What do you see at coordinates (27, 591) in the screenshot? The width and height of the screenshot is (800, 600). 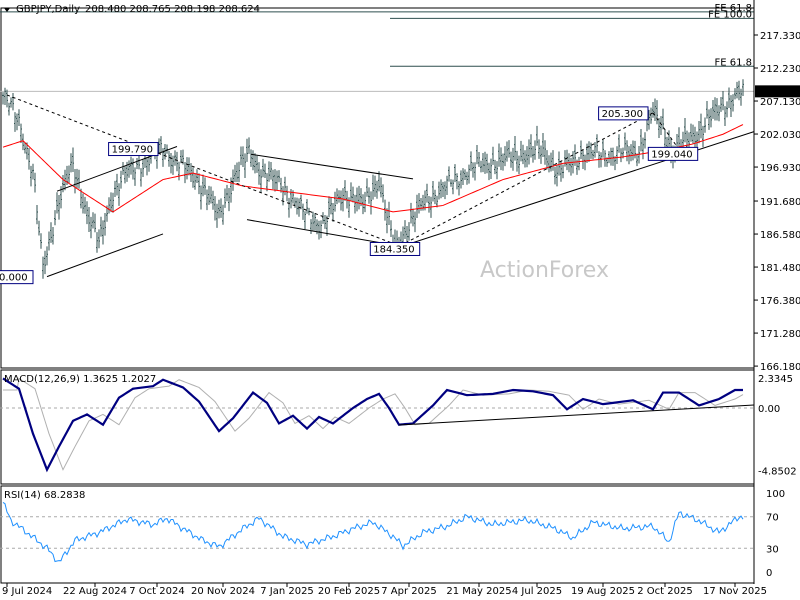 I see `date-tick-label: 9 Jul 2024` at bounding box center [27, 591].